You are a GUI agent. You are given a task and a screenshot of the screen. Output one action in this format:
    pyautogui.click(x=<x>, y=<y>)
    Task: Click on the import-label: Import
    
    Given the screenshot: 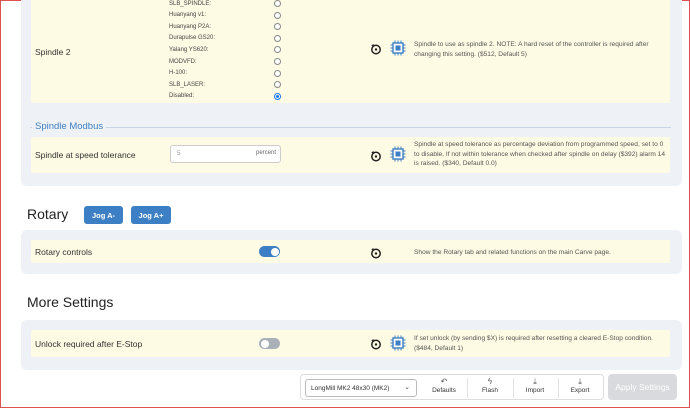 What is the action you would take?
    pyautogui.click(x=535, y=390)
    